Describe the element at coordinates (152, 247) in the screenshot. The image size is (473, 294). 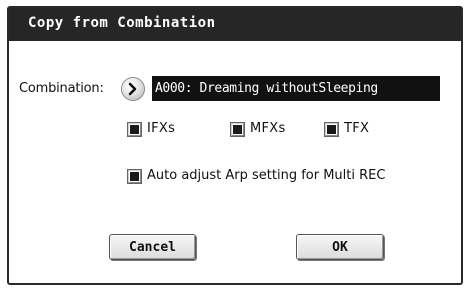
I see `cancel-button: Cancel` at that location.